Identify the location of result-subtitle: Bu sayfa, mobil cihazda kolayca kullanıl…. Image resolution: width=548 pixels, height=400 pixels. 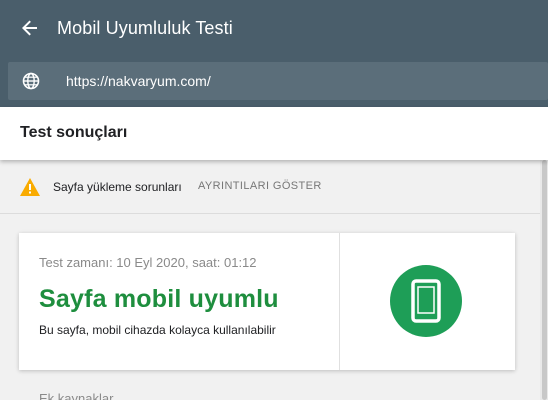
(157, 330).